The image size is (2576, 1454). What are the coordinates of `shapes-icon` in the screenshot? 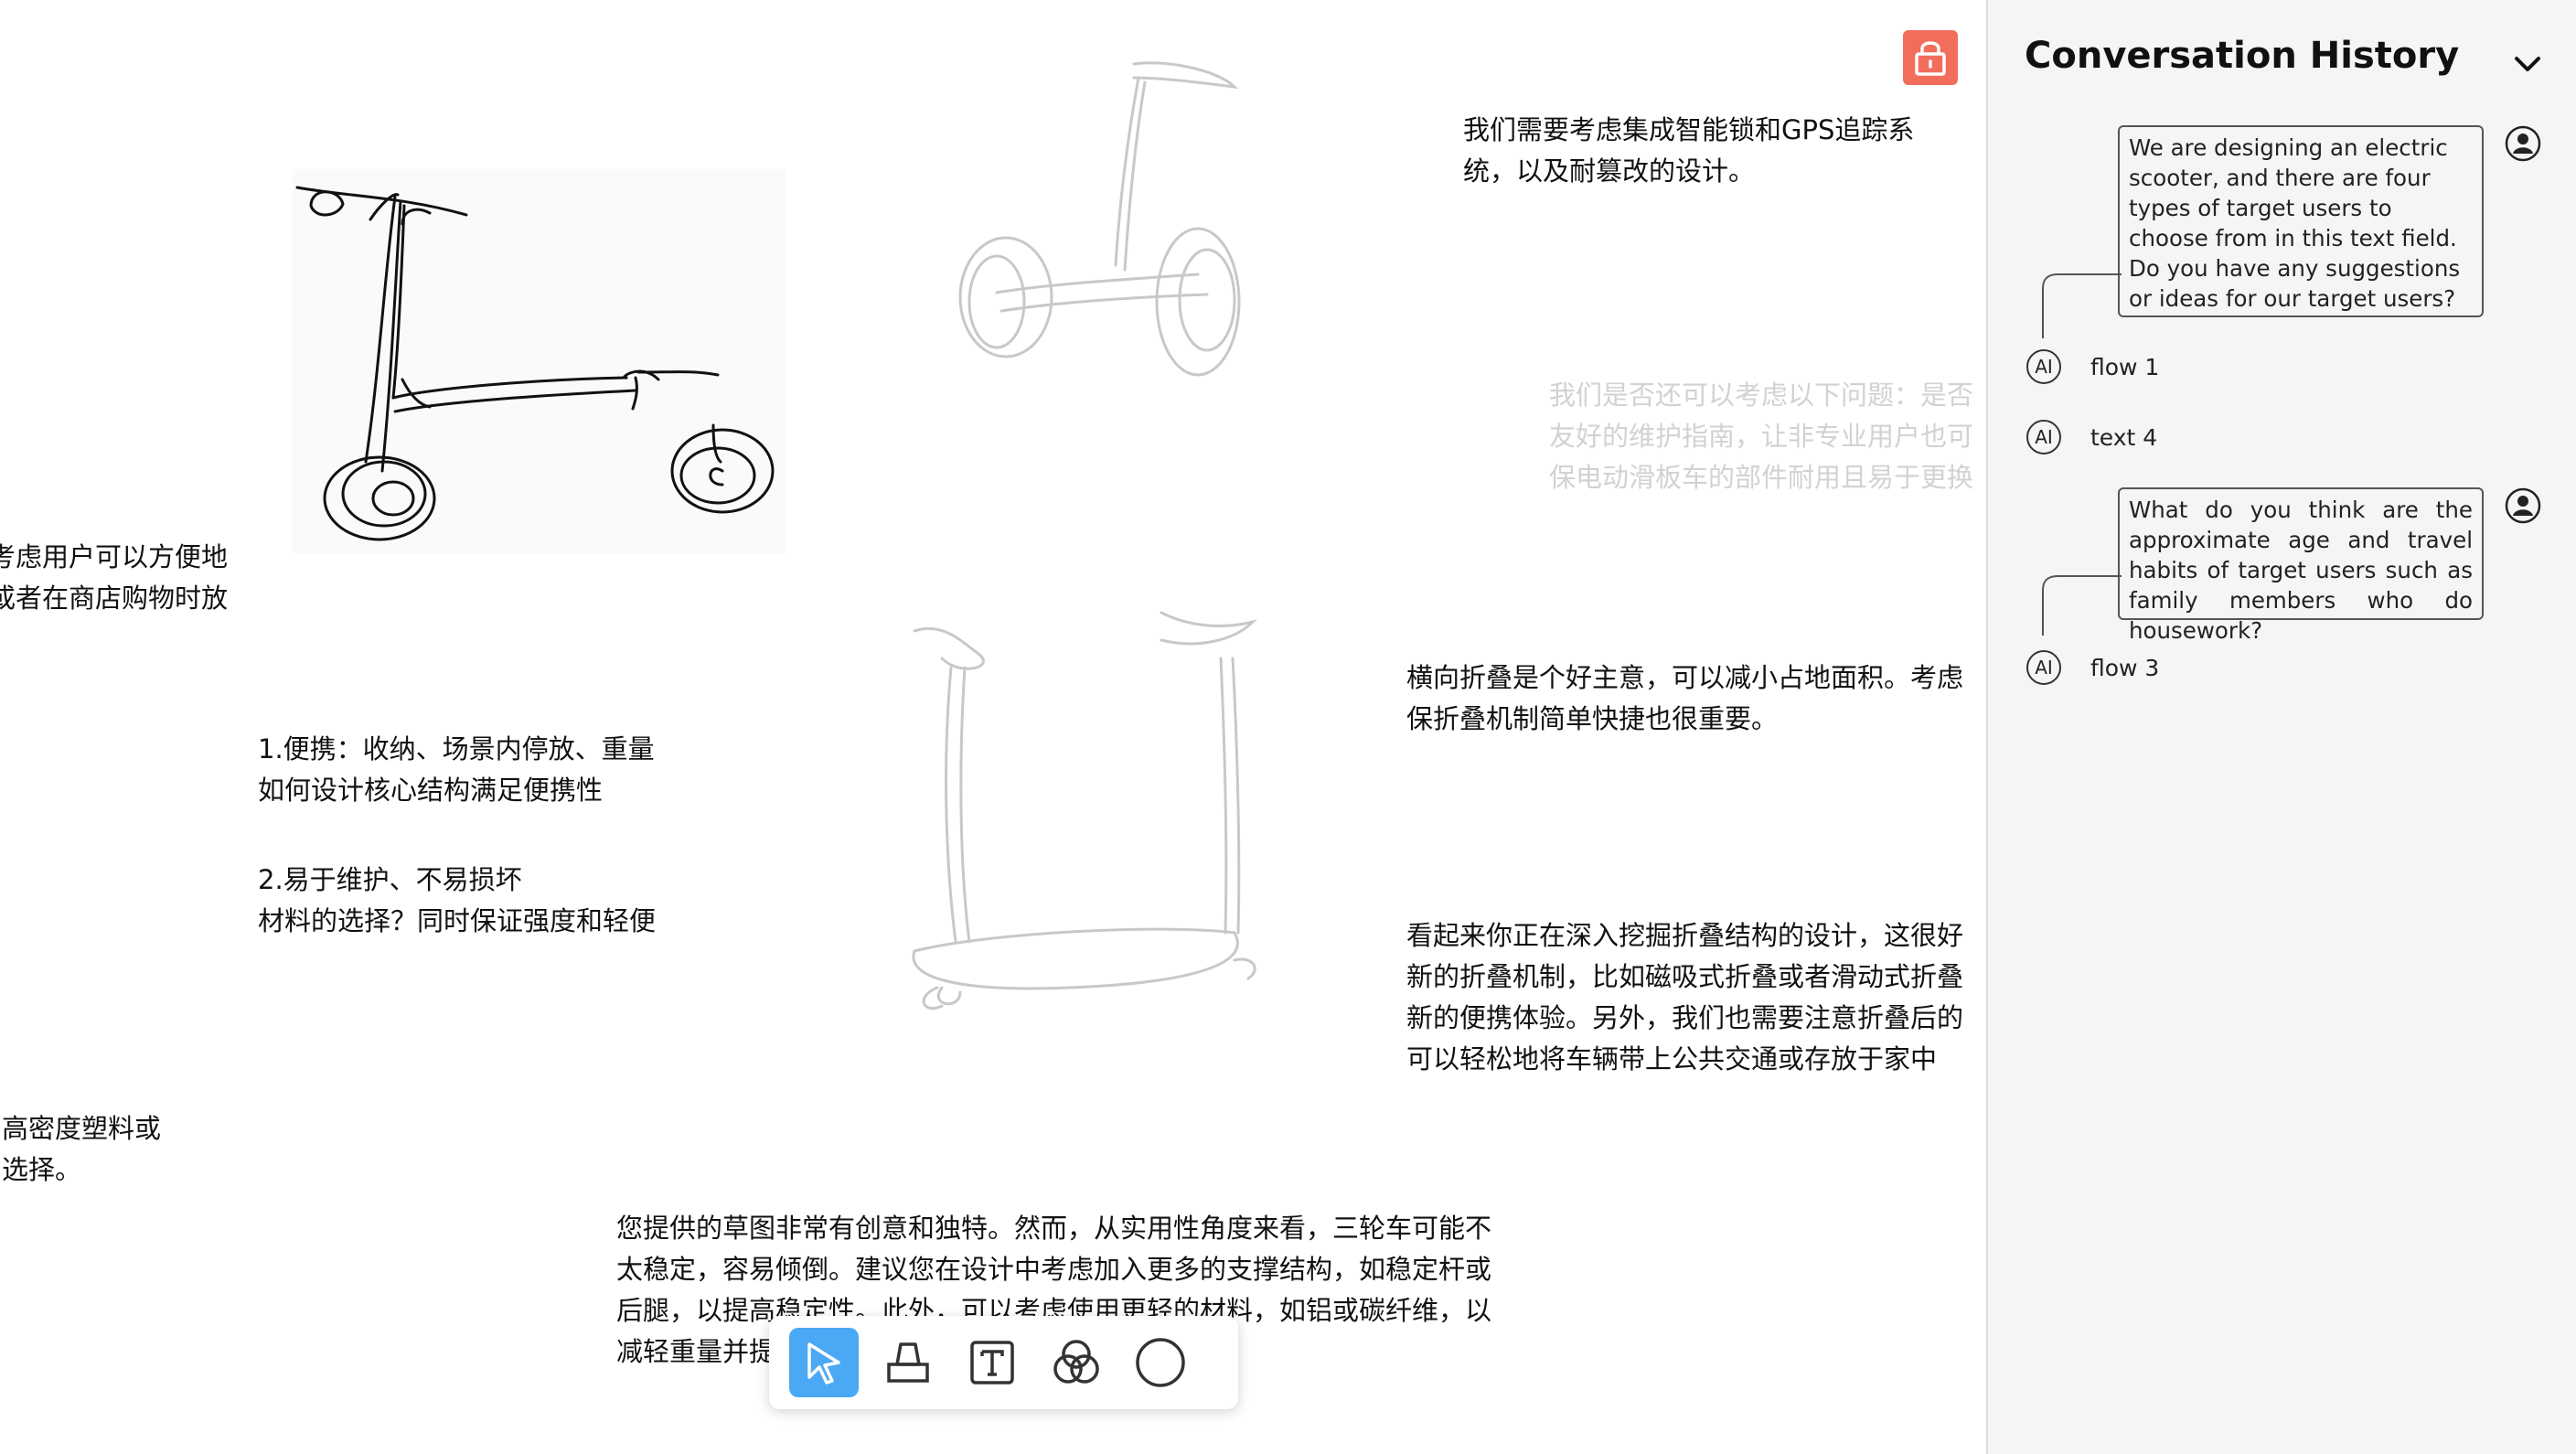 It's located at (1076, 1362).